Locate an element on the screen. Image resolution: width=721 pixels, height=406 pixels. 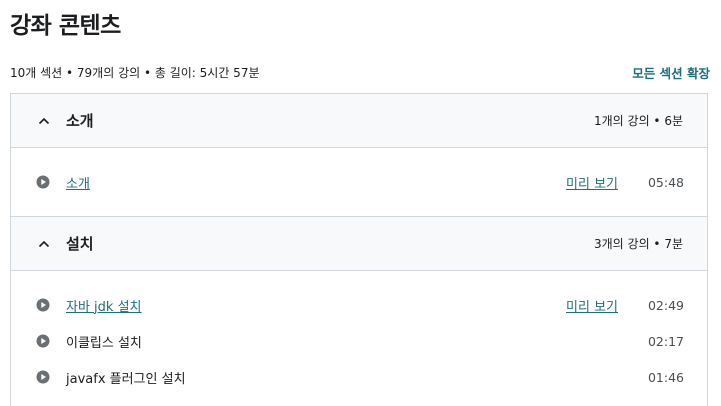
curriculum-summary: 10개 섹션 • 79개의 강의 • 총 길이: 5시간 57분 is located at coordinates (135, 72).